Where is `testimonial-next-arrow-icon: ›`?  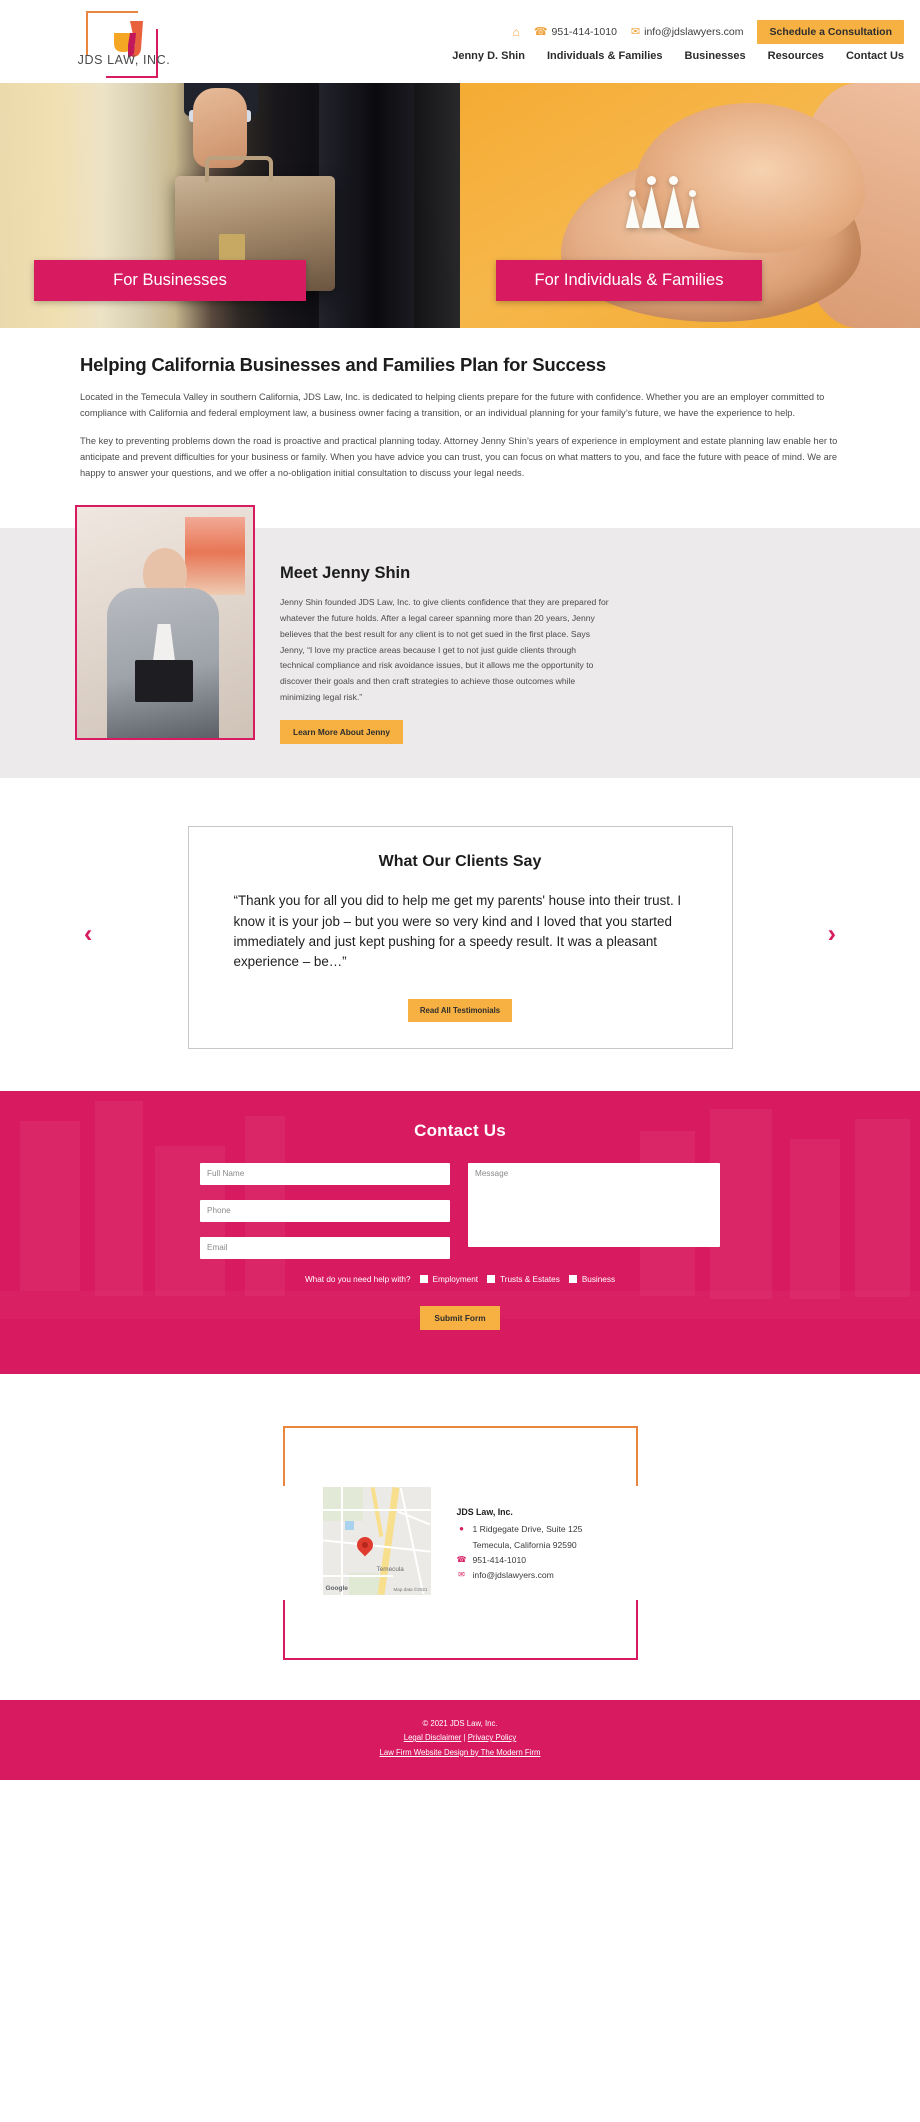 testimonial-next-arrow-icon: › is located at coordinates (832, 934).